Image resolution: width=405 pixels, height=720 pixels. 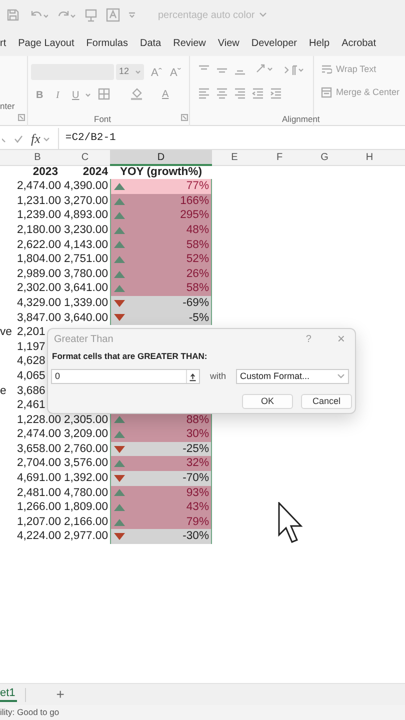 What do you see at coordinates (39, 536) in the screenshot?
I see `table-cell: 4,224.00` at bounding box center [39, 536].